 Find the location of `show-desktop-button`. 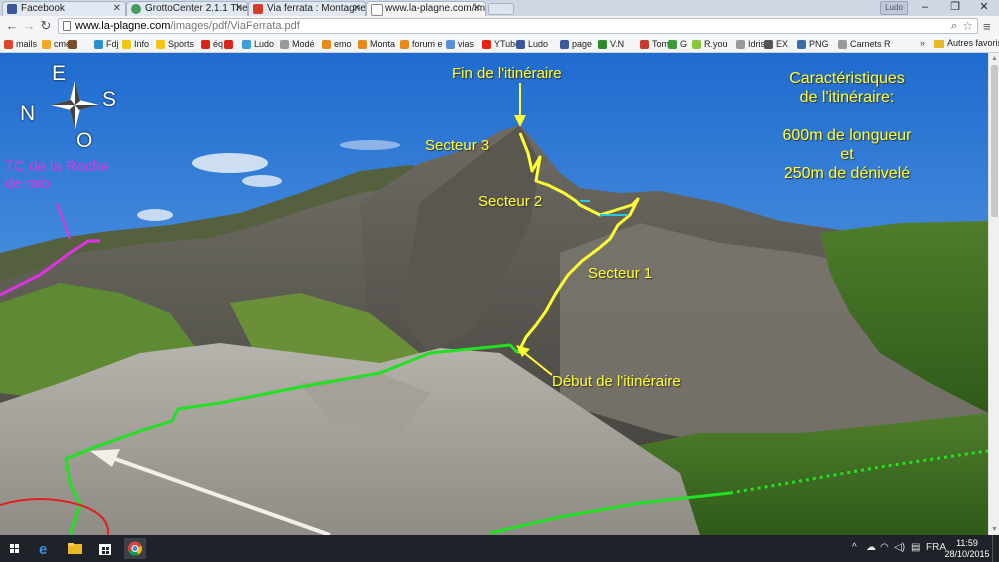

show-desktop-button is located at coordinates (995, 548).